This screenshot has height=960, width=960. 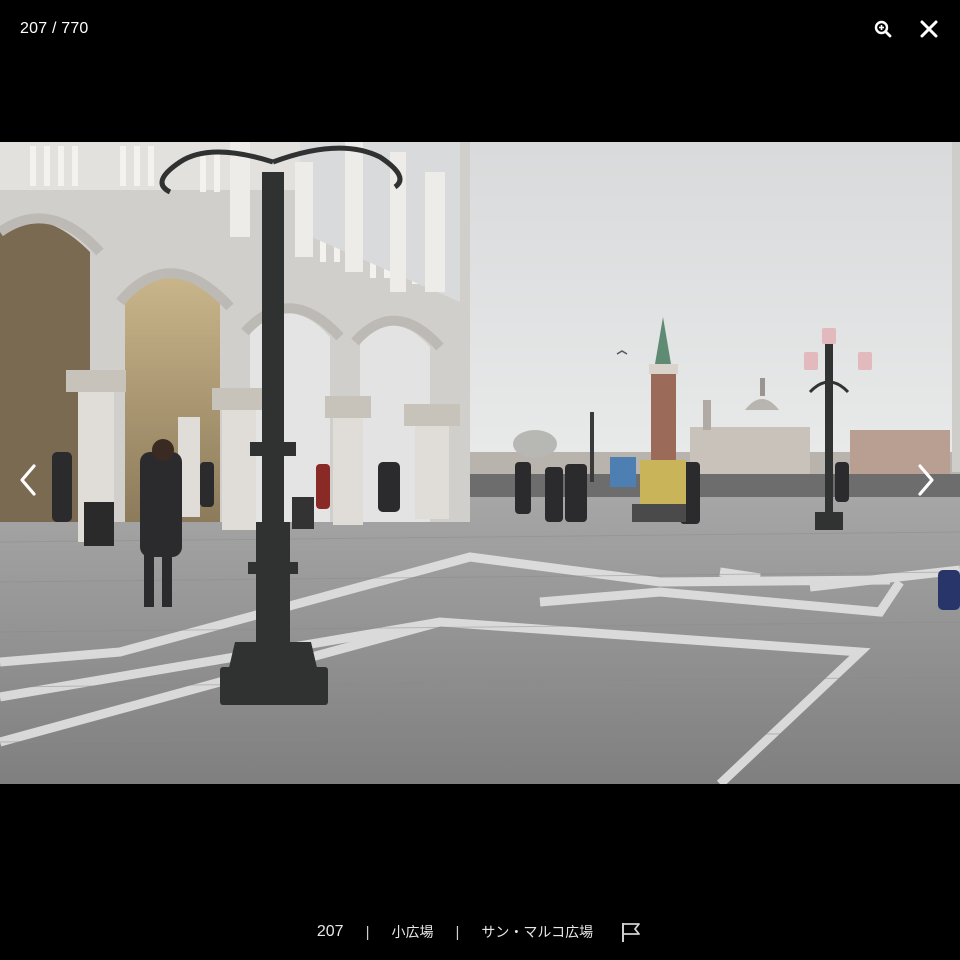 I want to click on chevron-left-icon, so click(x=28, y=480).